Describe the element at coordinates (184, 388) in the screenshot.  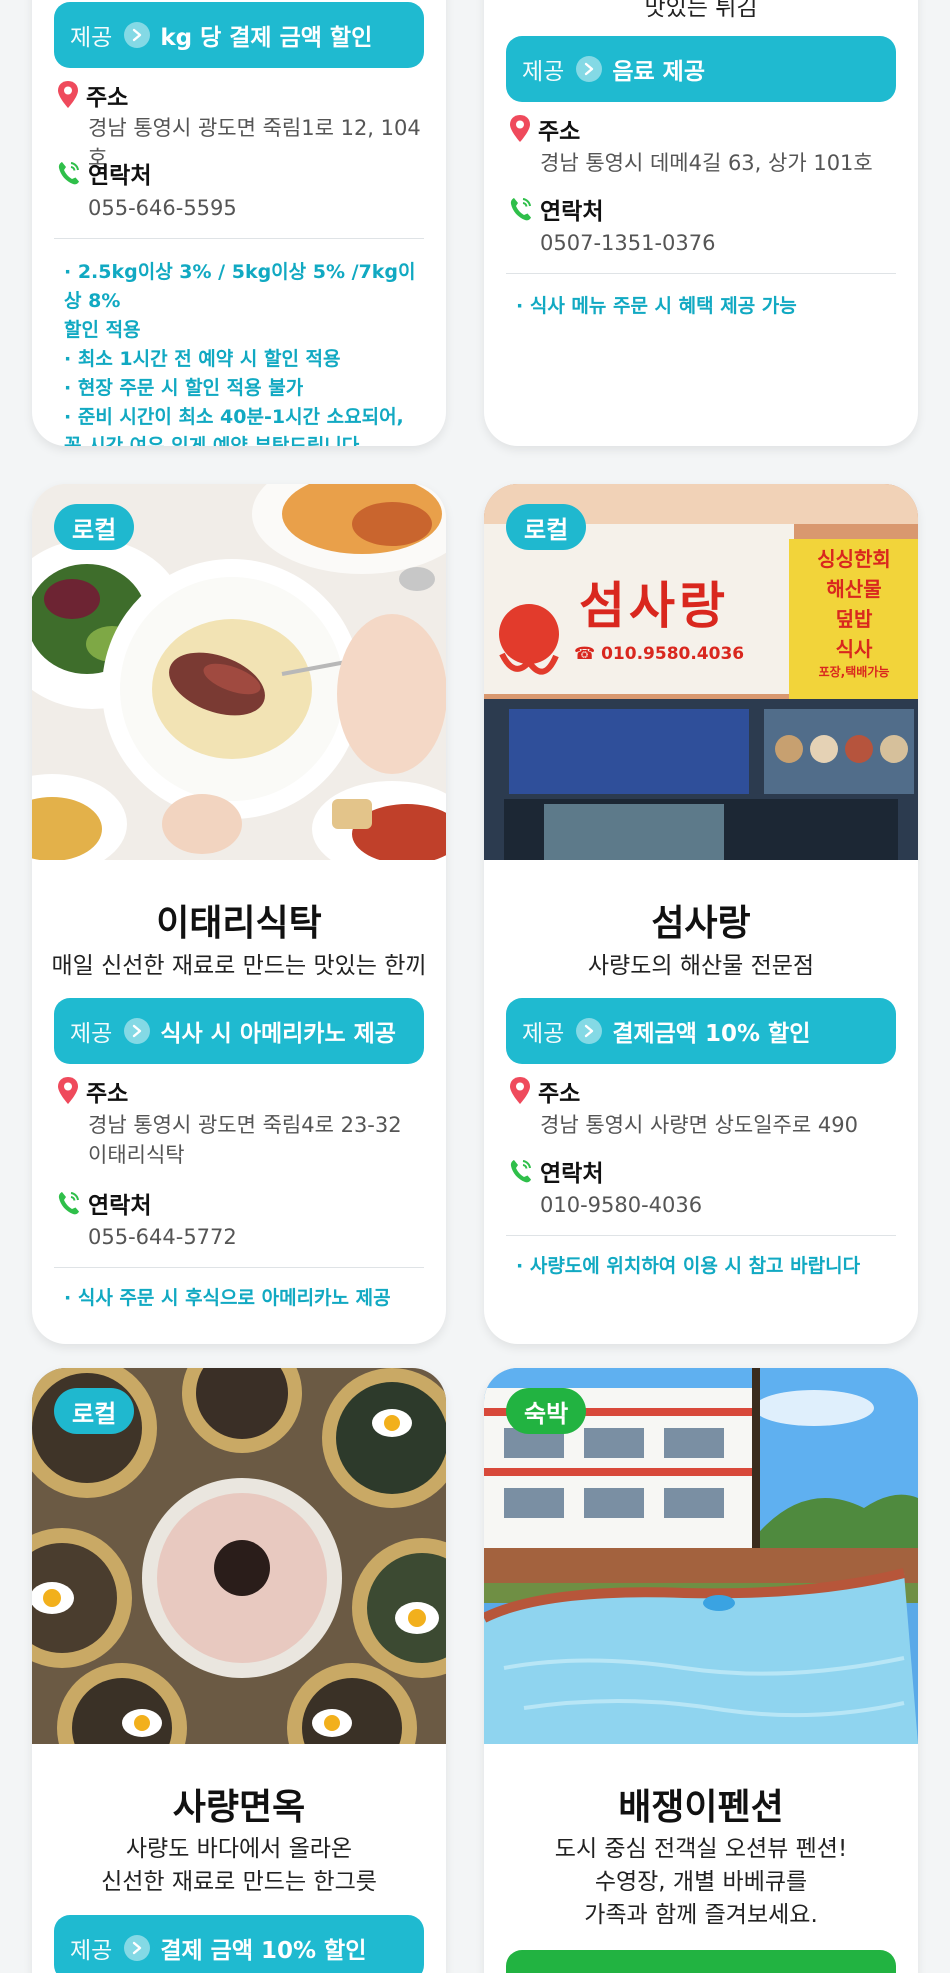
I see `note-item: · 현장 주문 시 할인 적용 불가` at that location.